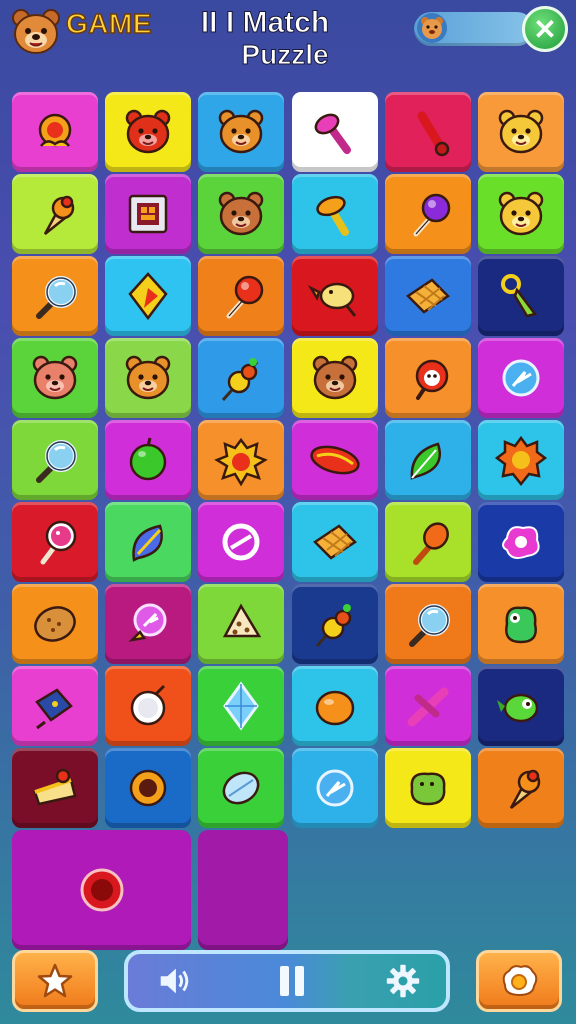 The width and height of the screenshot is (576, 1024). I want to click on orange-flower-icon, so click(55, 130).